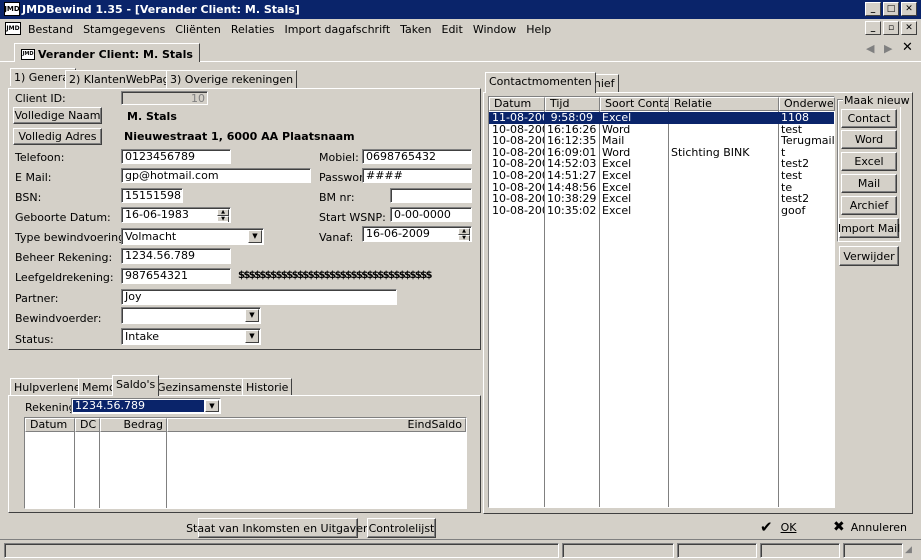 The image size is (921, 560). Describe the element at coordinates (807, 104) in the screenshot. I see `contacts-col-onderwerp: Onderwerp` at that location.